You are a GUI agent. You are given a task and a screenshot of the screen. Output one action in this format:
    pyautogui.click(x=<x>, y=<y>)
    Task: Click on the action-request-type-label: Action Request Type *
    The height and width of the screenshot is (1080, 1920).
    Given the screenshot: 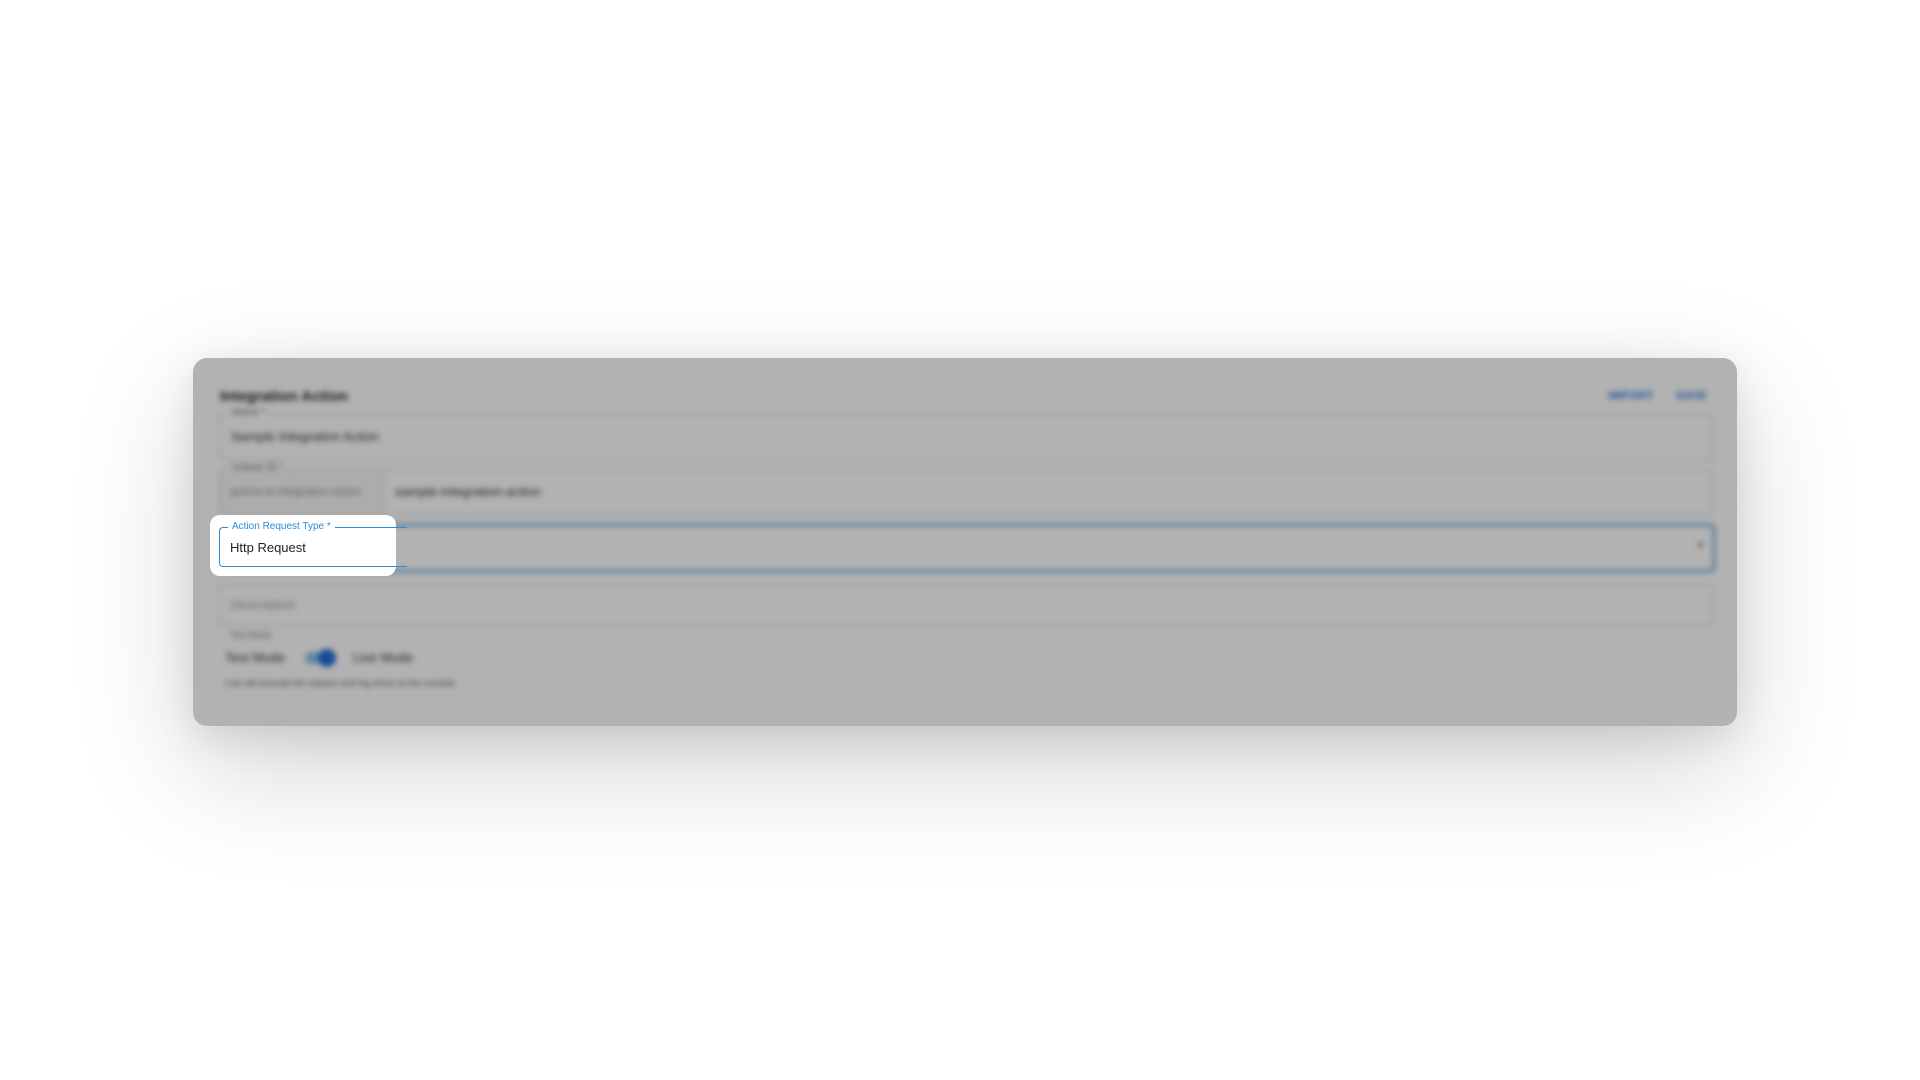 What is the action you would take?
    pyautogui.click(x=281, y=526)
    